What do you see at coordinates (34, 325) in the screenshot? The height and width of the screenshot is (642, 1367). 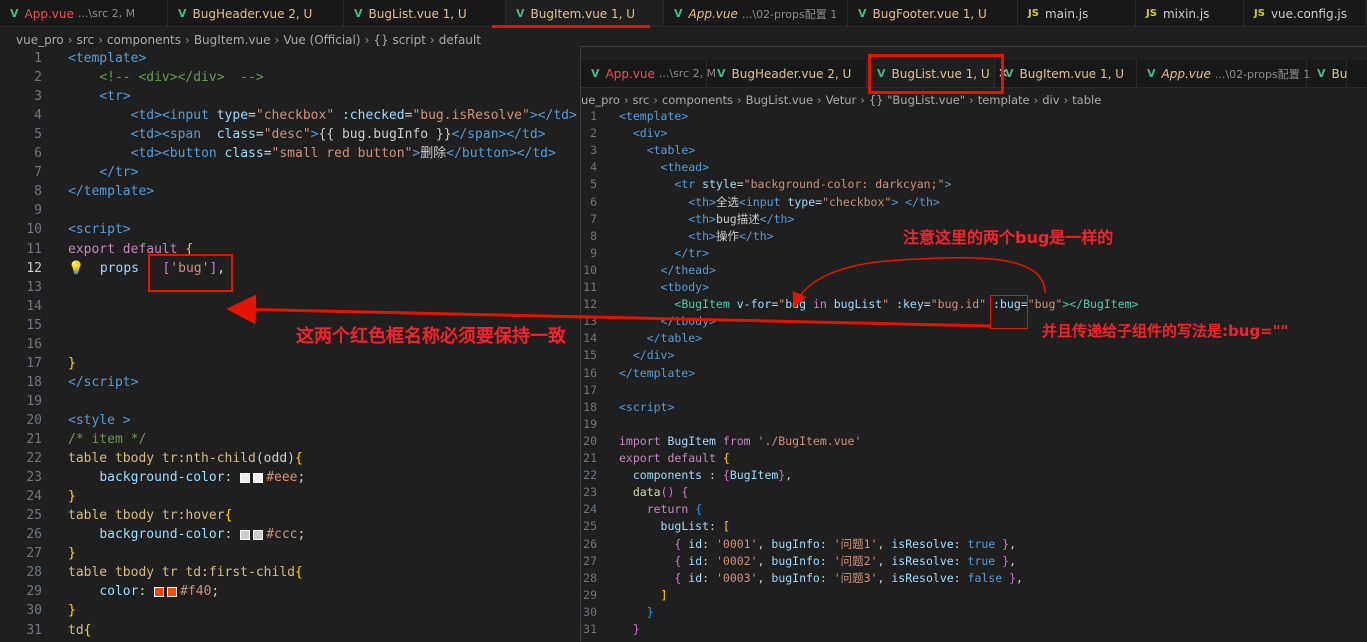 I see `code-line: 15` at bounding box center [34, 325].